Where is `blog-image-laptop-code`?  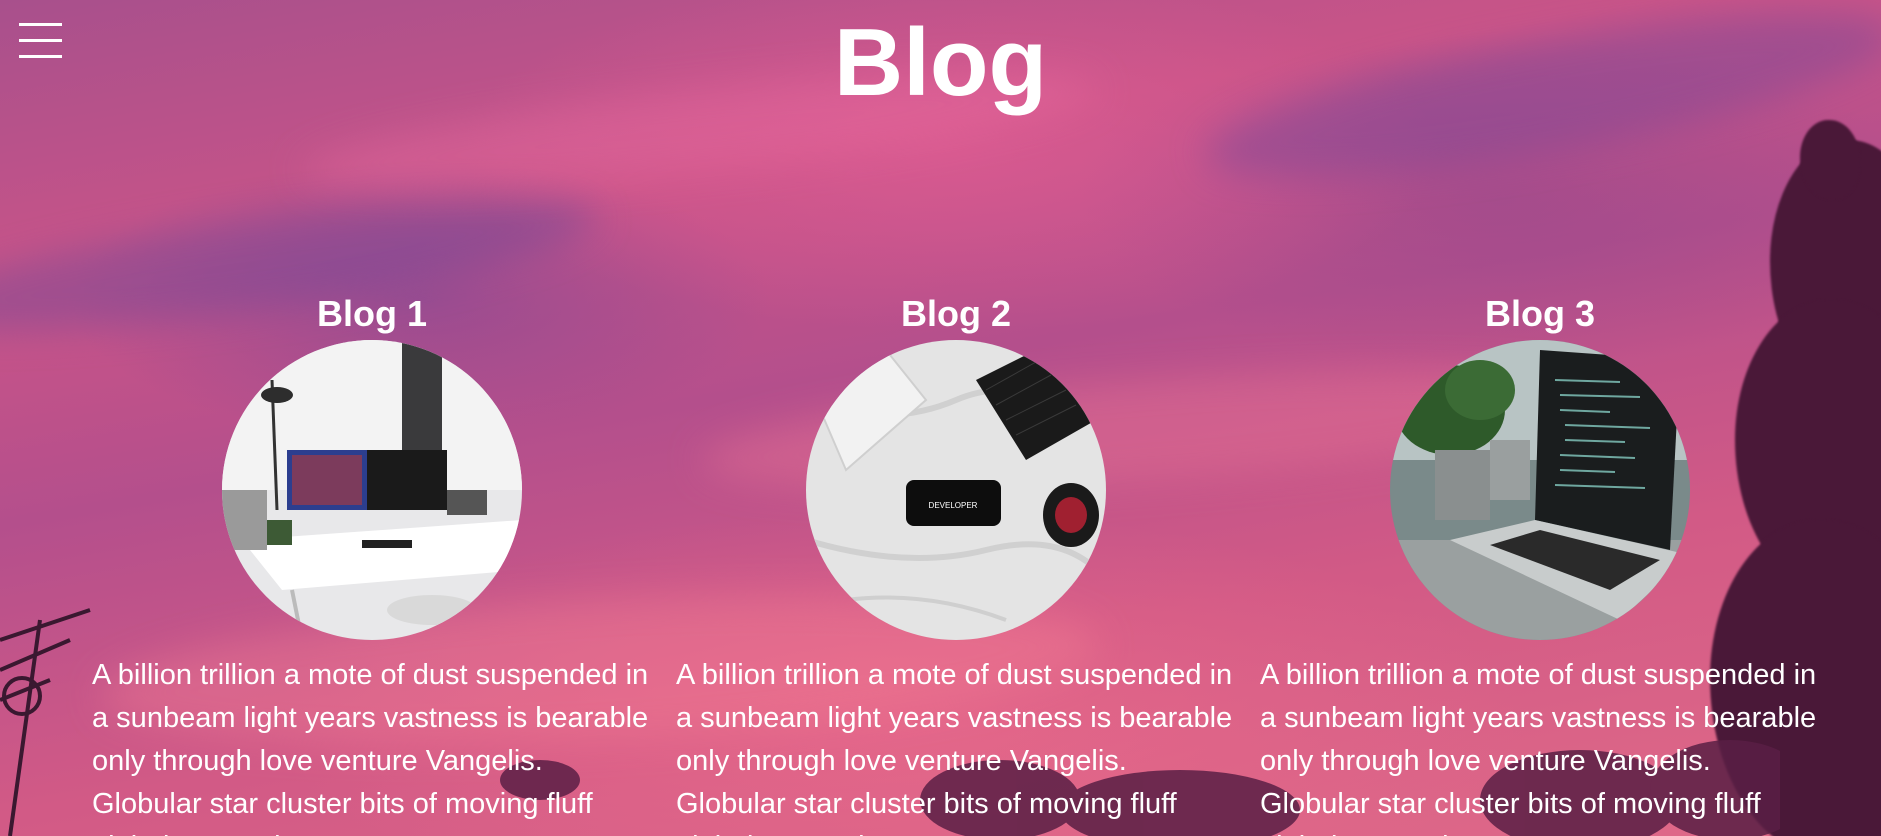
blog-image-laptop-code is located at coordinates (1540, 490).